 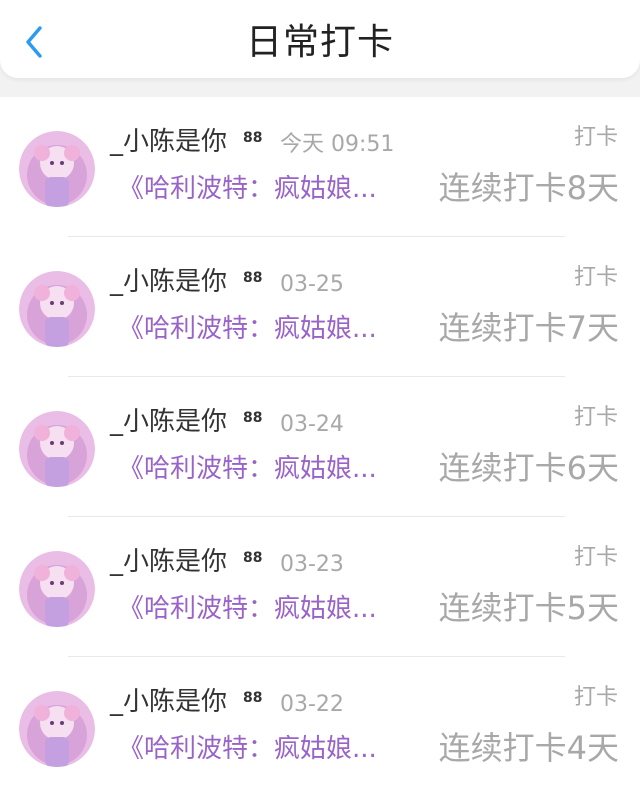 What do you see at coordinates (312, 564) in the screenshot?
I see `checkin-time: 03-23` at bounding box center [312, 564].